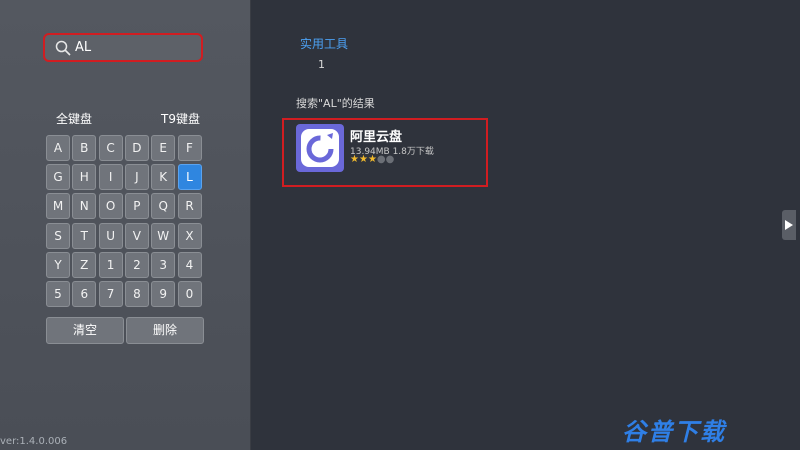  What do you see at coordinates (163, 264) in the screenshot?
I see `key-3: 3` at bounding box center [163, 264].